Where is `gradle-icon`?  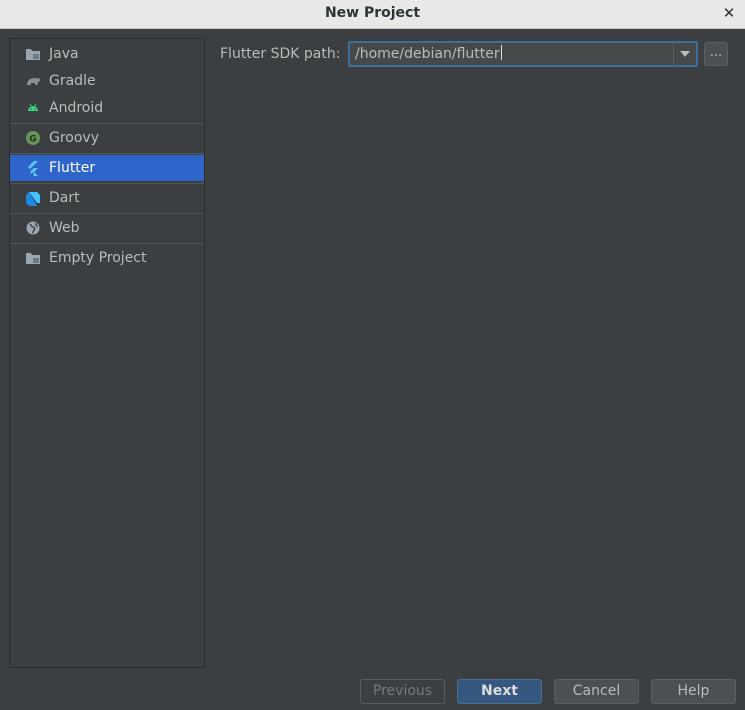 gradle-icon is located at coordinates (33, 81).